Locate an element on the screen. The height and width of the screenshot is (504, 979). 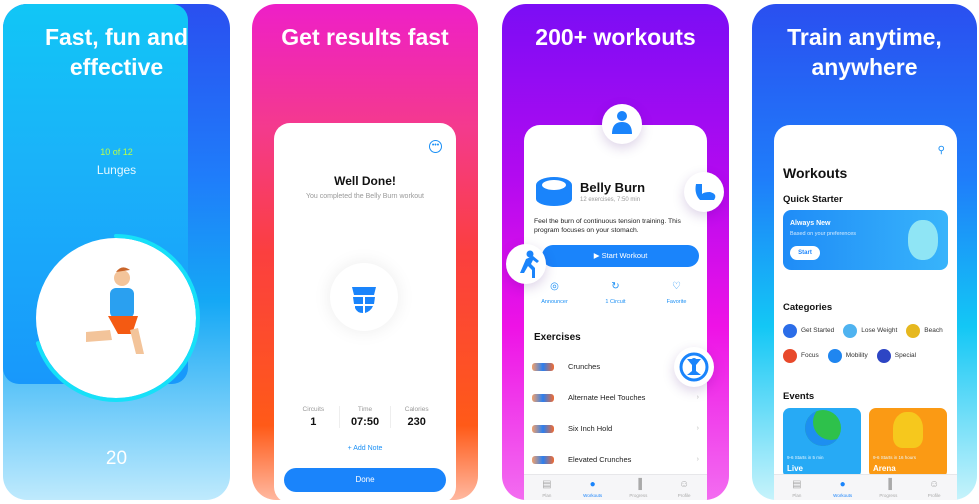
favorite-button: ♡ Favorite is located at coordinates (676, 293).